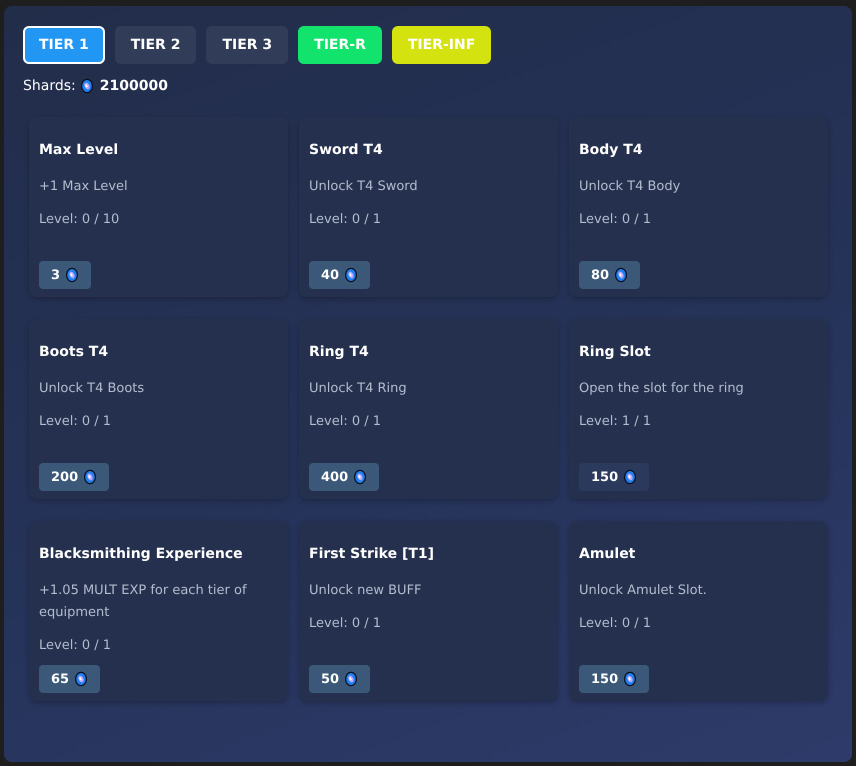  What do you see at coordinates (143, 602) in the screenshot?
I see `upgrade-description: +1.05 MULT EXP for each tier of equipment` at bounding box center [143, 602].